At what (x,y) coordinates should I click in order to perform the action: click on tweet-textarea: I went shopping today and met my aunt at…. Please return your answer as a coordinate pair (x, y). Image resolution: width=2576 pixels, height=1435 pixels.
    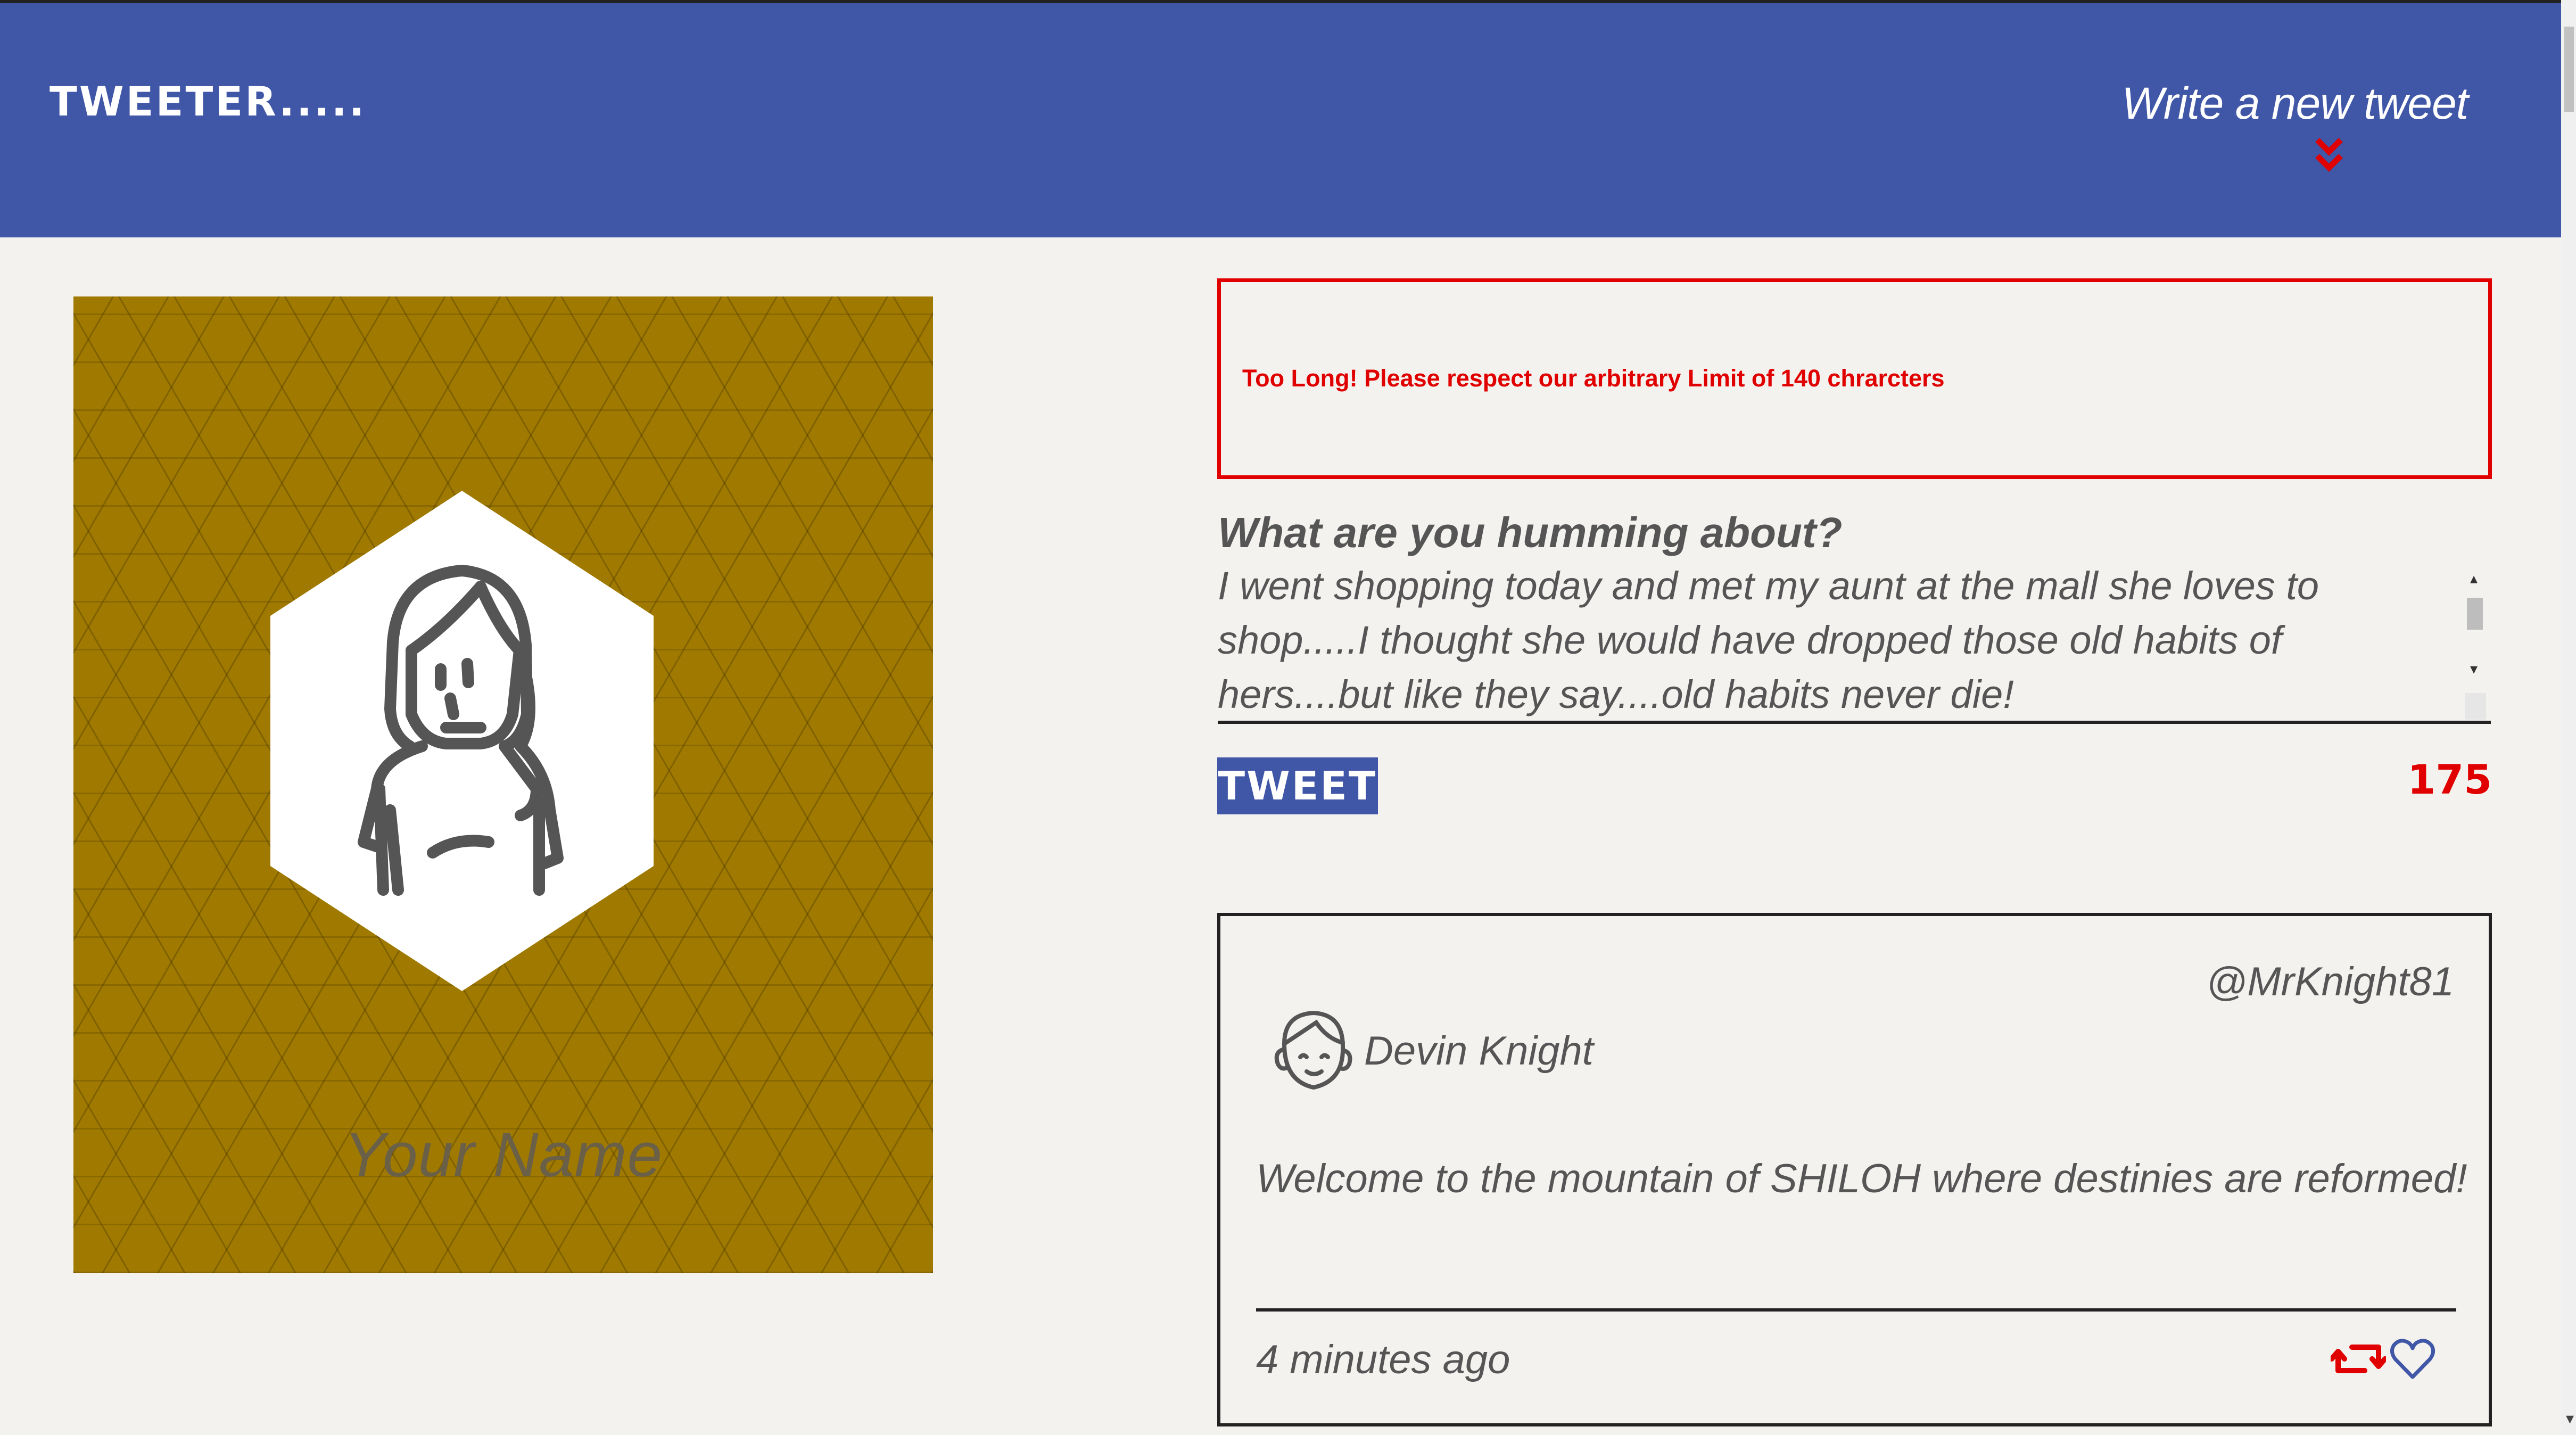
    Looking at the image, I should click on (1854, 641).